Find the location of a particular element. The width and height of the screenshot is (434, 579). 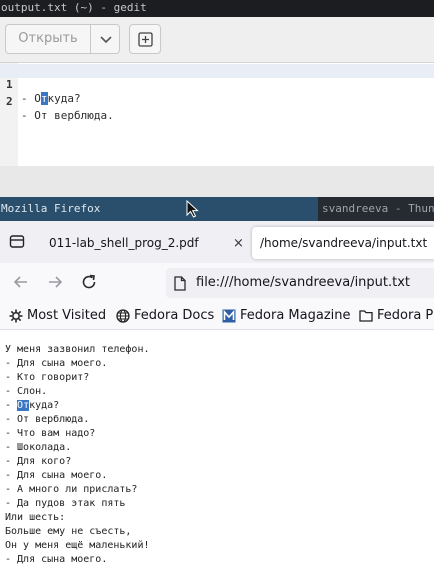

text-line: - Шоколада. is located at coordinates (38, 447).